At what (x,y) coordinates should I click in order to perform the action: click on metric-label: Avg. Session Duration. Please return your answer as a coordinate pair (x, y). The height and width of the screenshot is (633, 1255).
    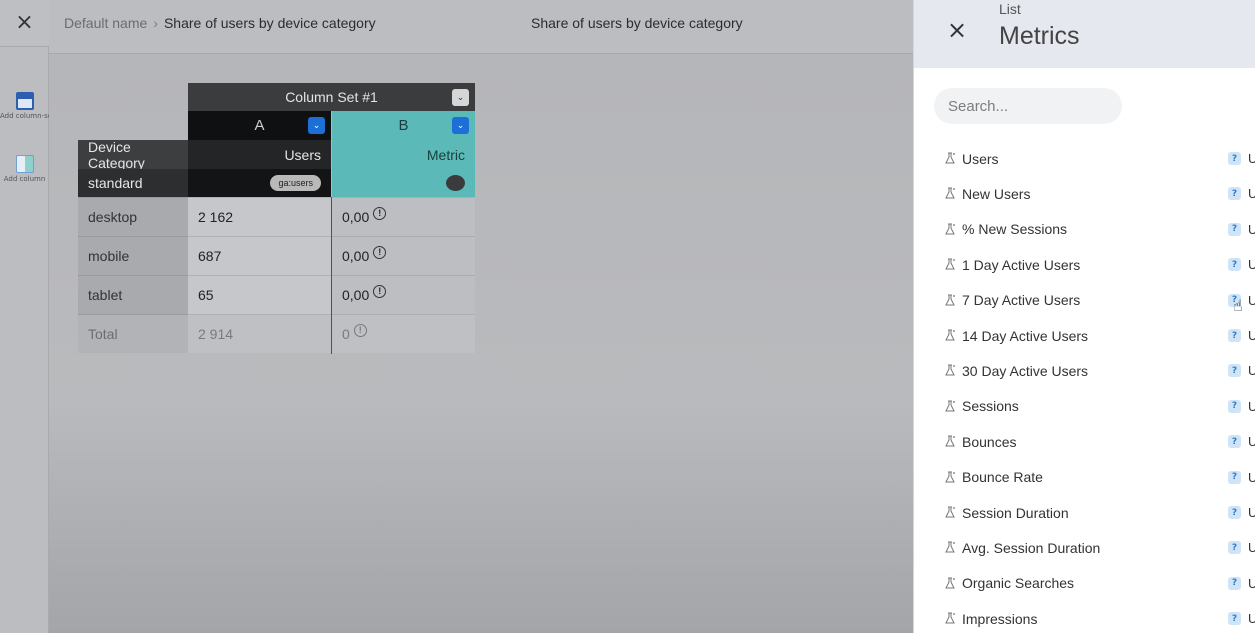
    Looking at the image, I should click on (1031, 547).